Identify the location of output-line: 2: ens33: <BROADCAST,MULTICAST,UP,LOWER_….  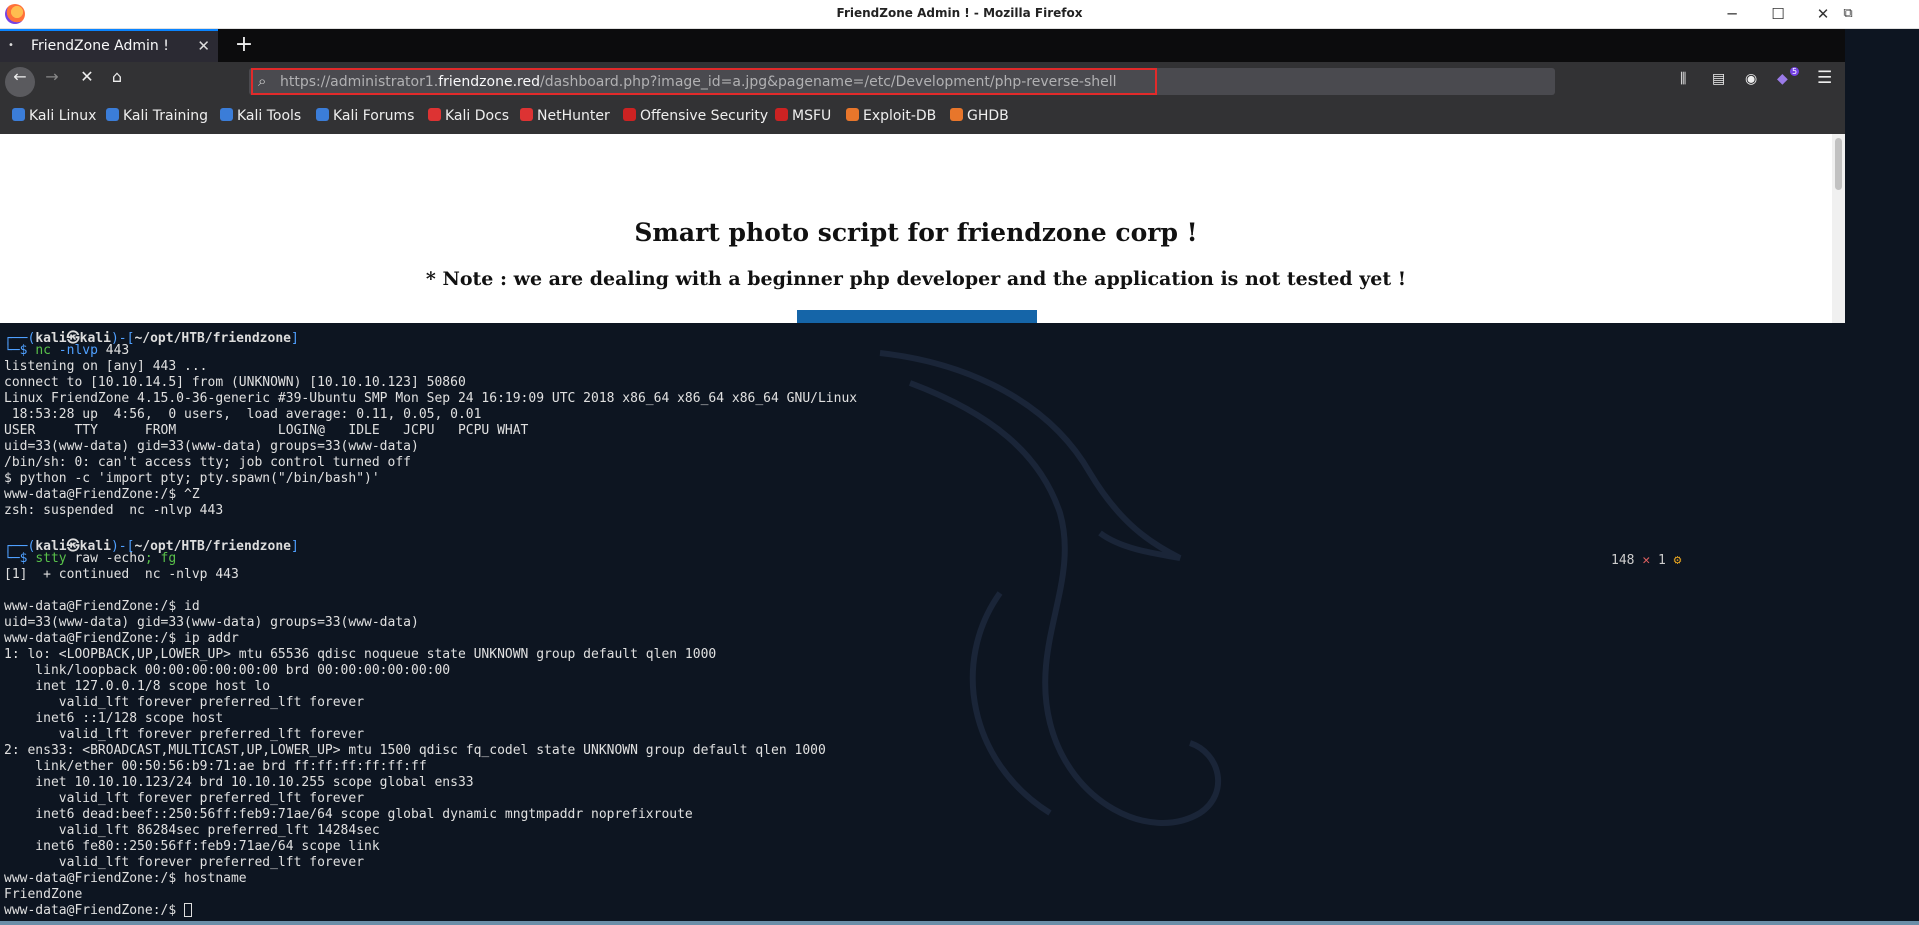
(415, 750).